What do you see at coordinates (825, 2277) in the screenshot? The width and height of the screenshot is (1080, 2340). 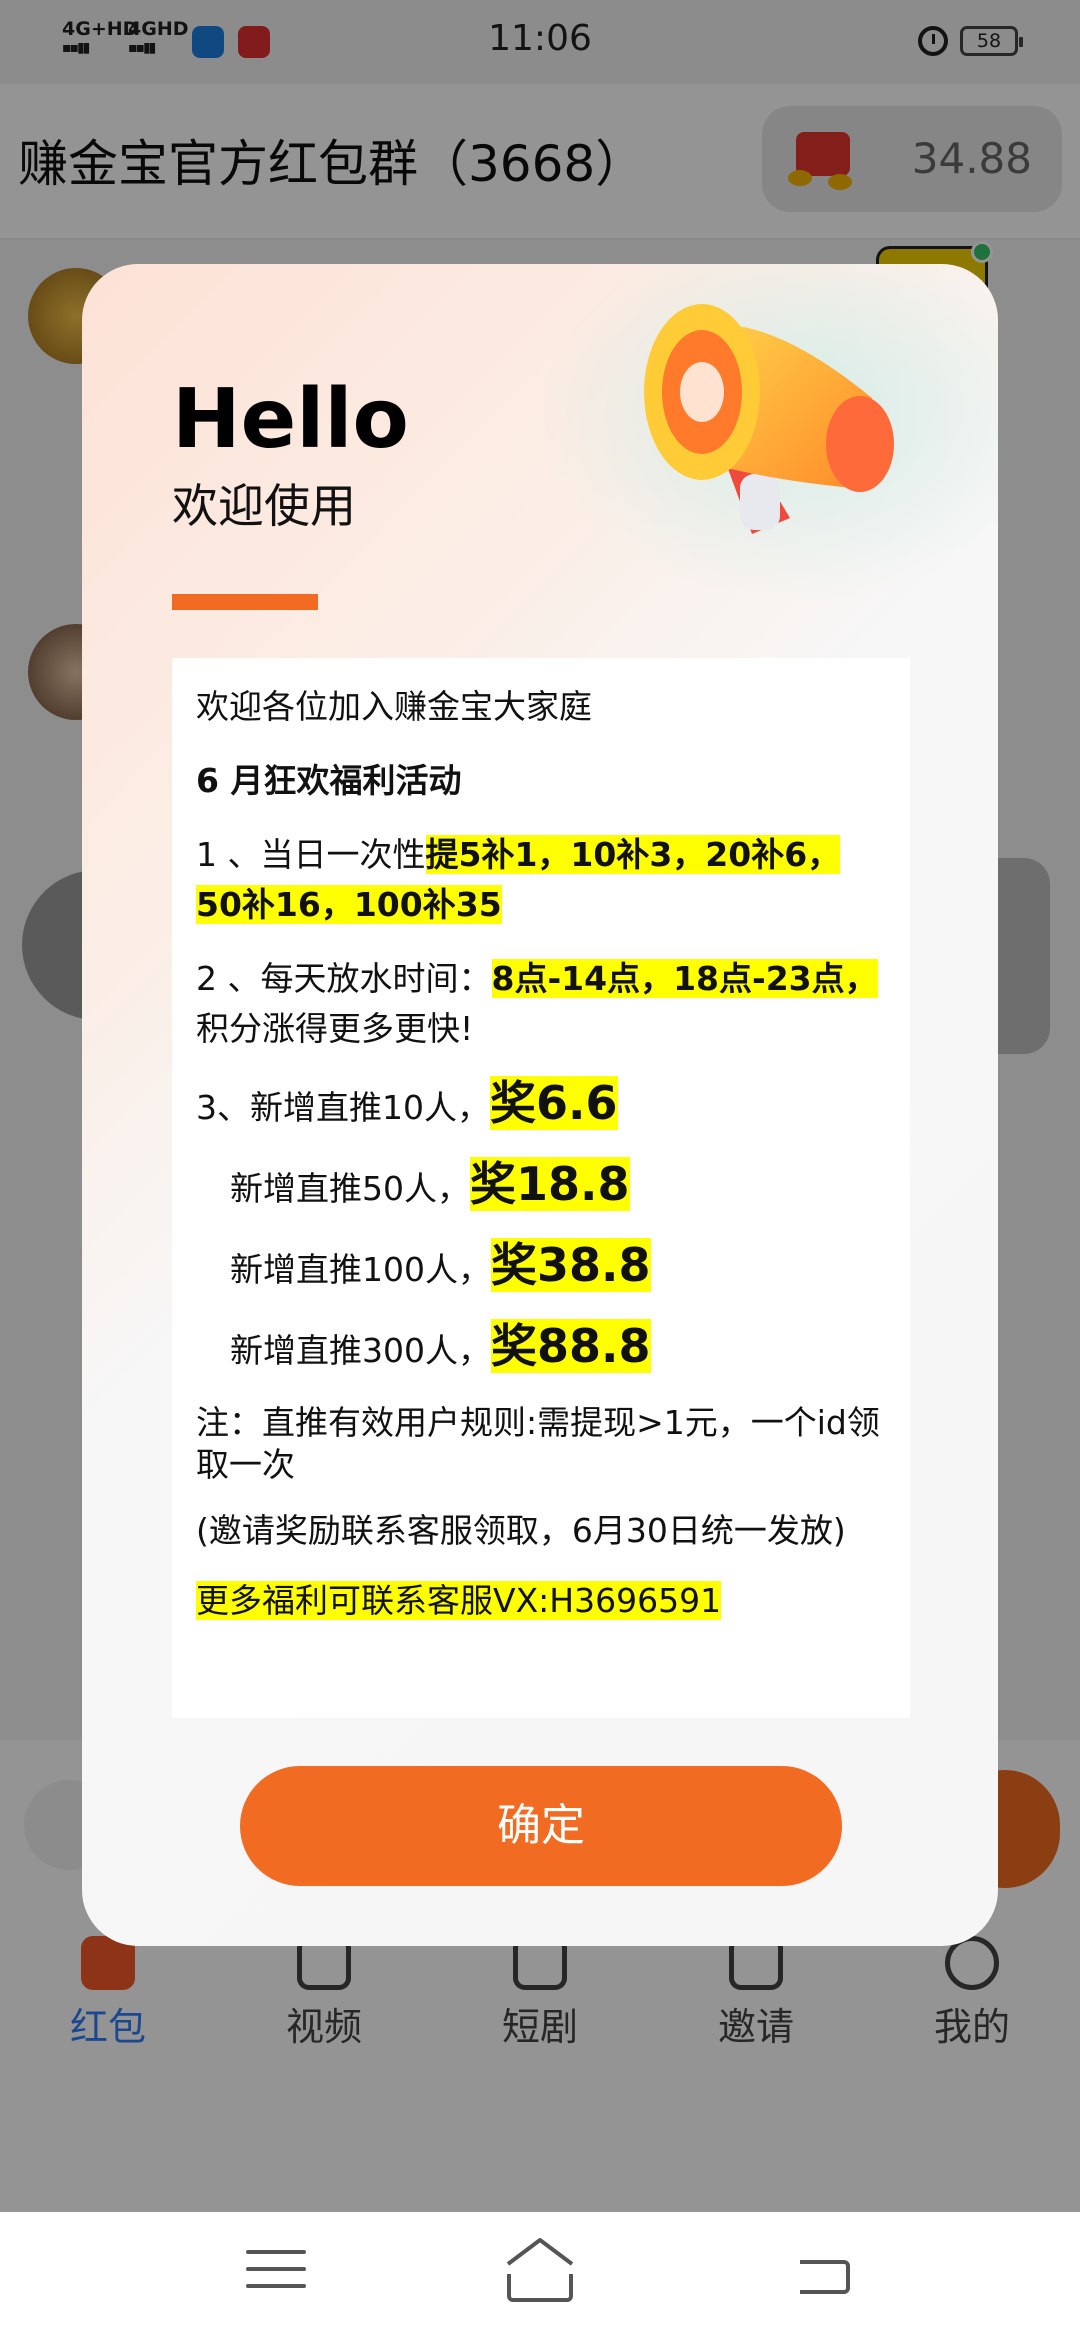 I see `back-icon` at bounding box center [825, 2277].